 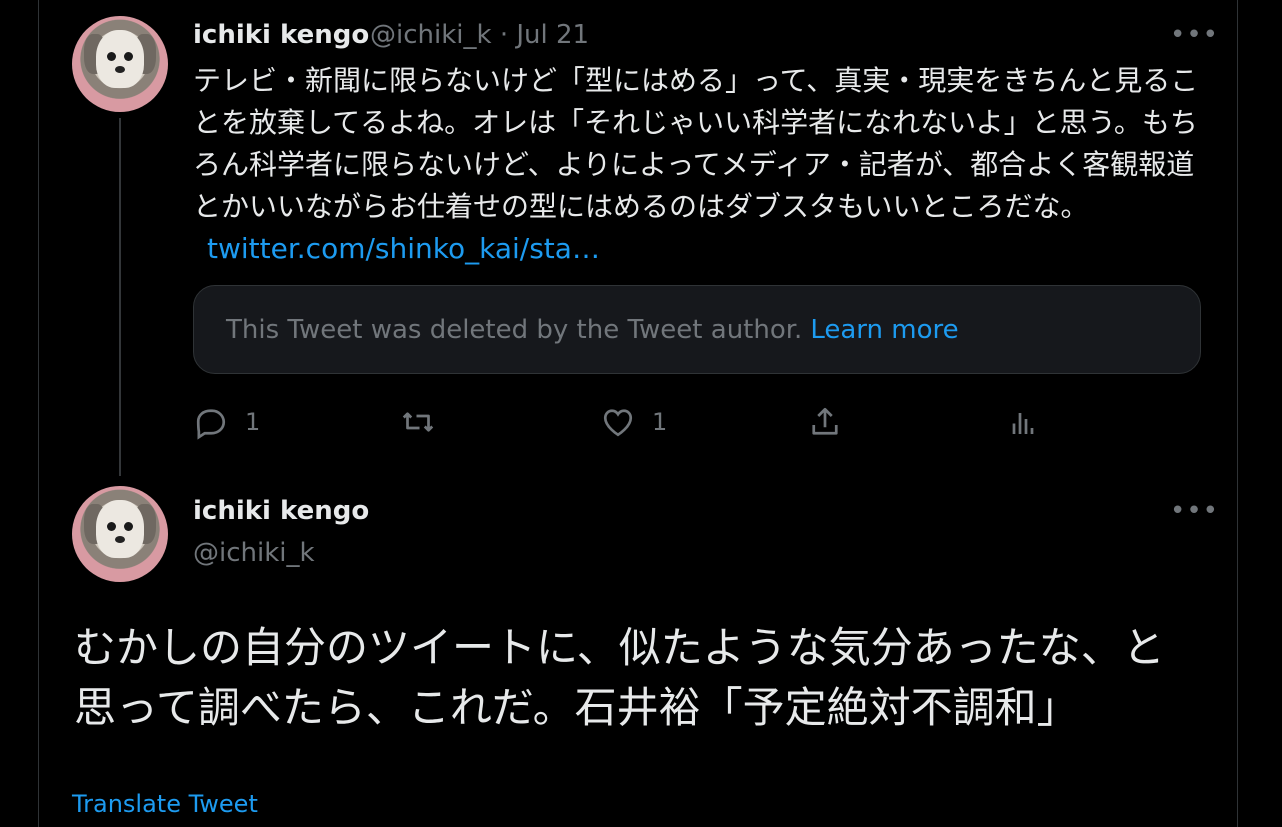 What do you see at coordinates (618, 423) in the screenshot?
I see `heart-icon` at bounding box center [618, 423].